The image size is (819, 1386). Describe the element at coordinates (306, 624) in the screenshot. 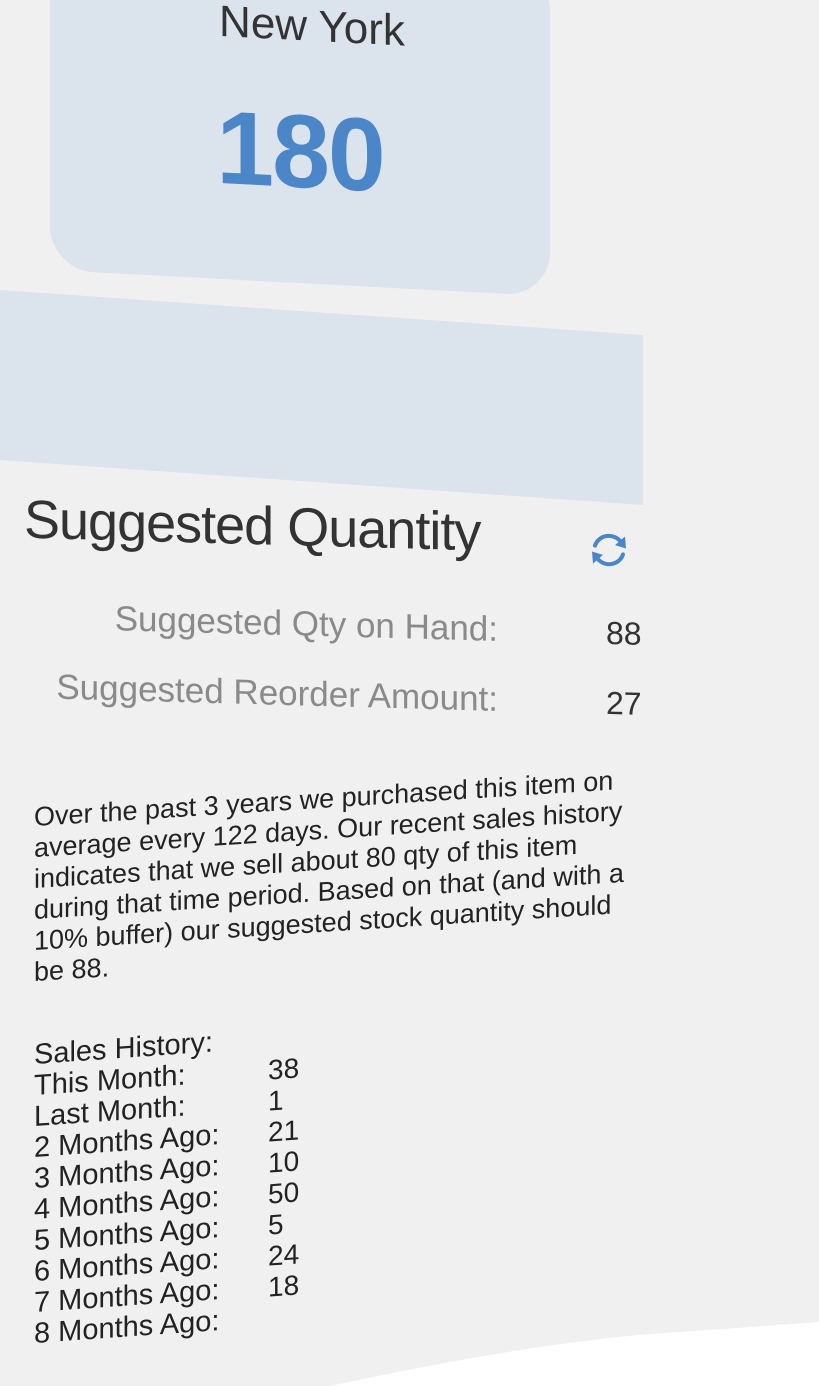

I see `qty-label: Suggested Qty on Hand:` at that location.